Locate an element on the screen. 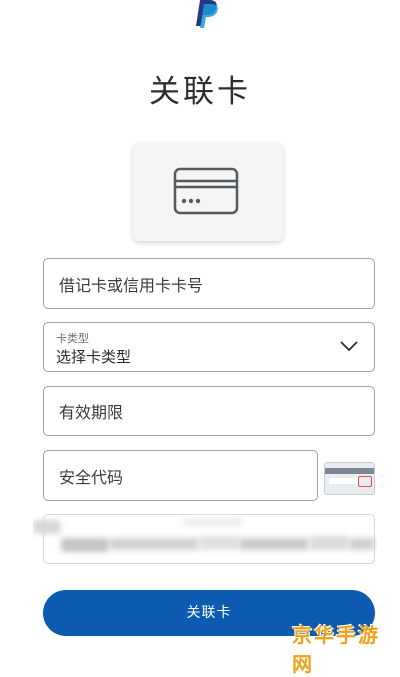  card-number-placeholder: 借记卡或信用卡卡号 is located at coordinates (131, 285).